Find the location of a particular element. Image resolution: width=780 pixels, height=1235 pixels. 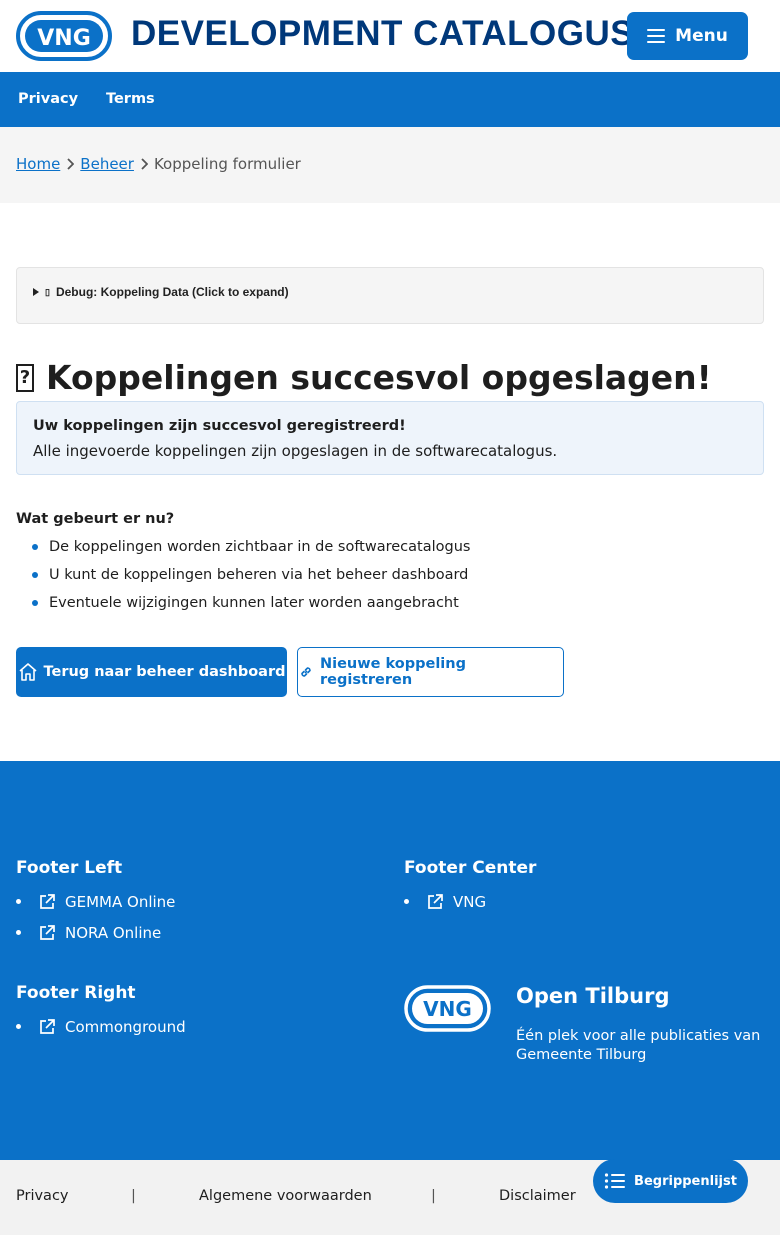

breadcrumb-home: Home is located at coordinates (38, 164).